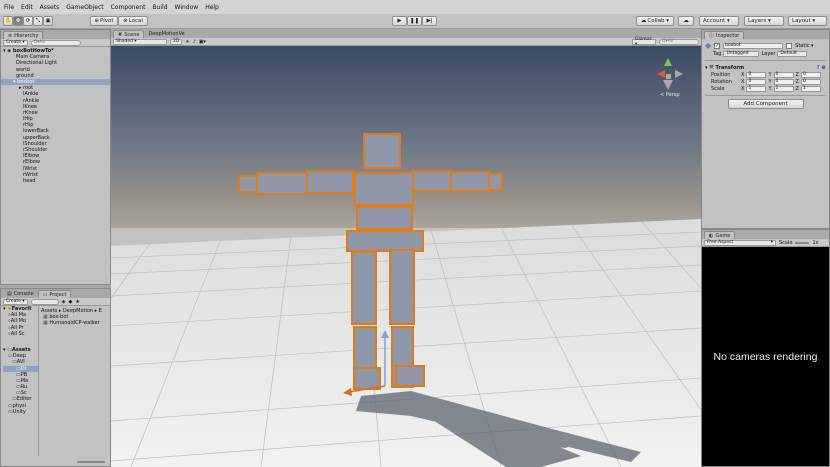 The image size is (830, 467). I want to click on menu-item-build: Build, so click(159, 7).